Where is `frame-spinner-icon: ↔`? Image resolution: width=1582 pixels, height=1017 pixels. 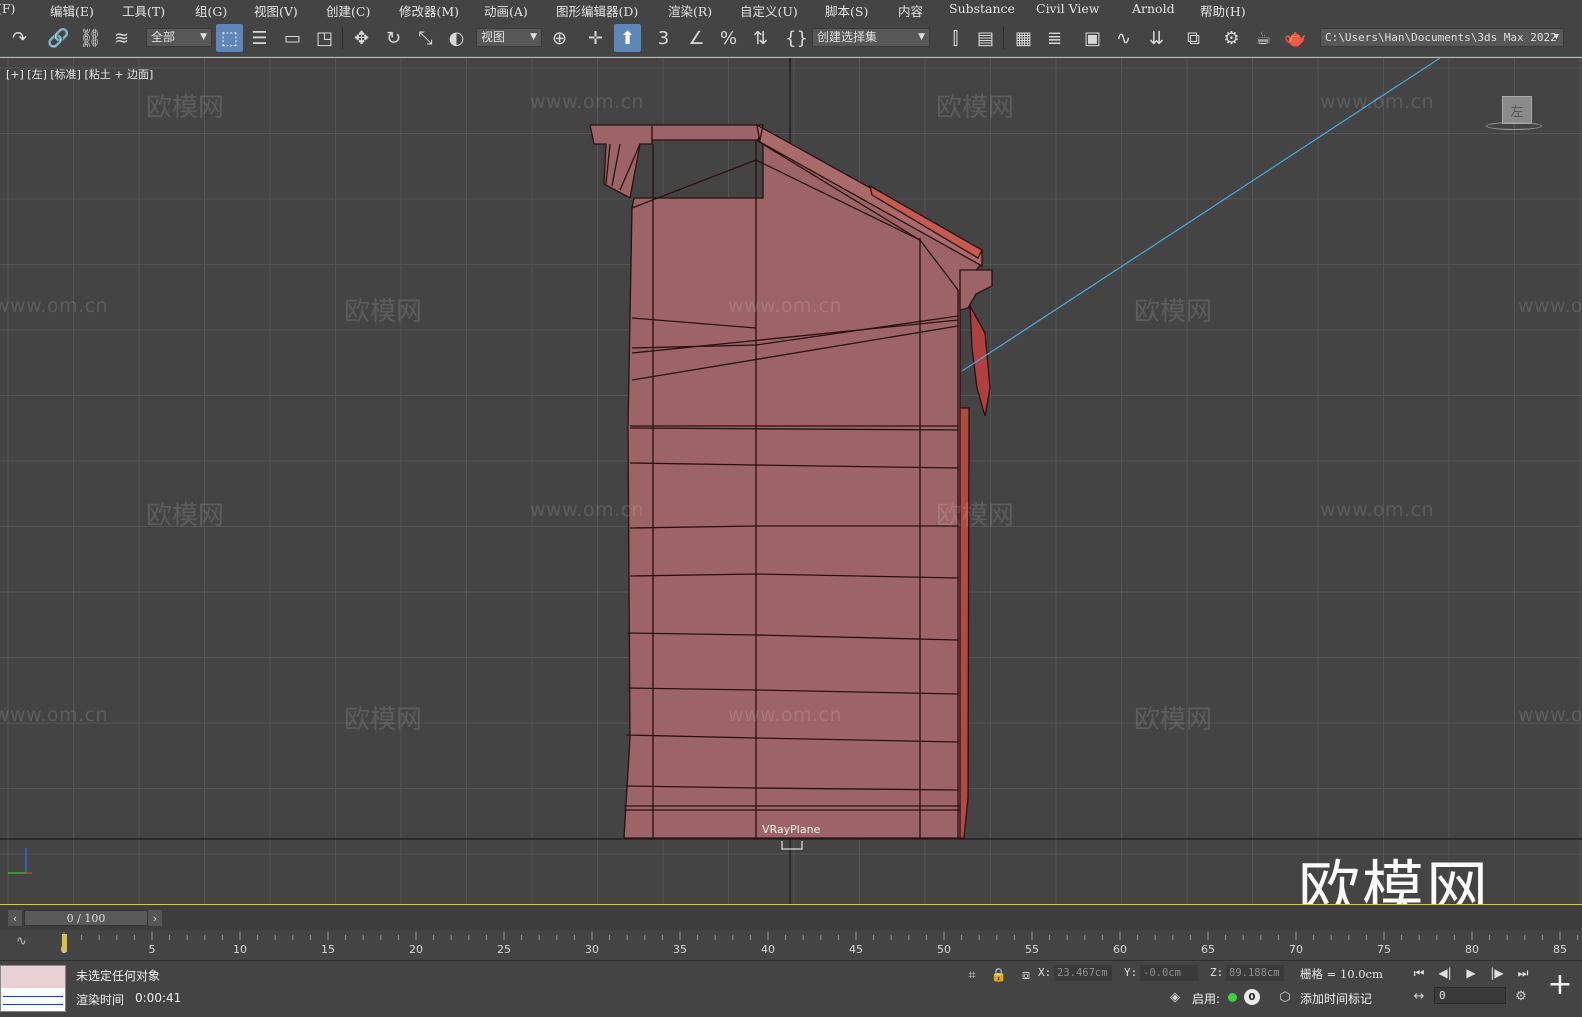 frame-spinner-icon: ↔ is located at coordinates (1419, 996).